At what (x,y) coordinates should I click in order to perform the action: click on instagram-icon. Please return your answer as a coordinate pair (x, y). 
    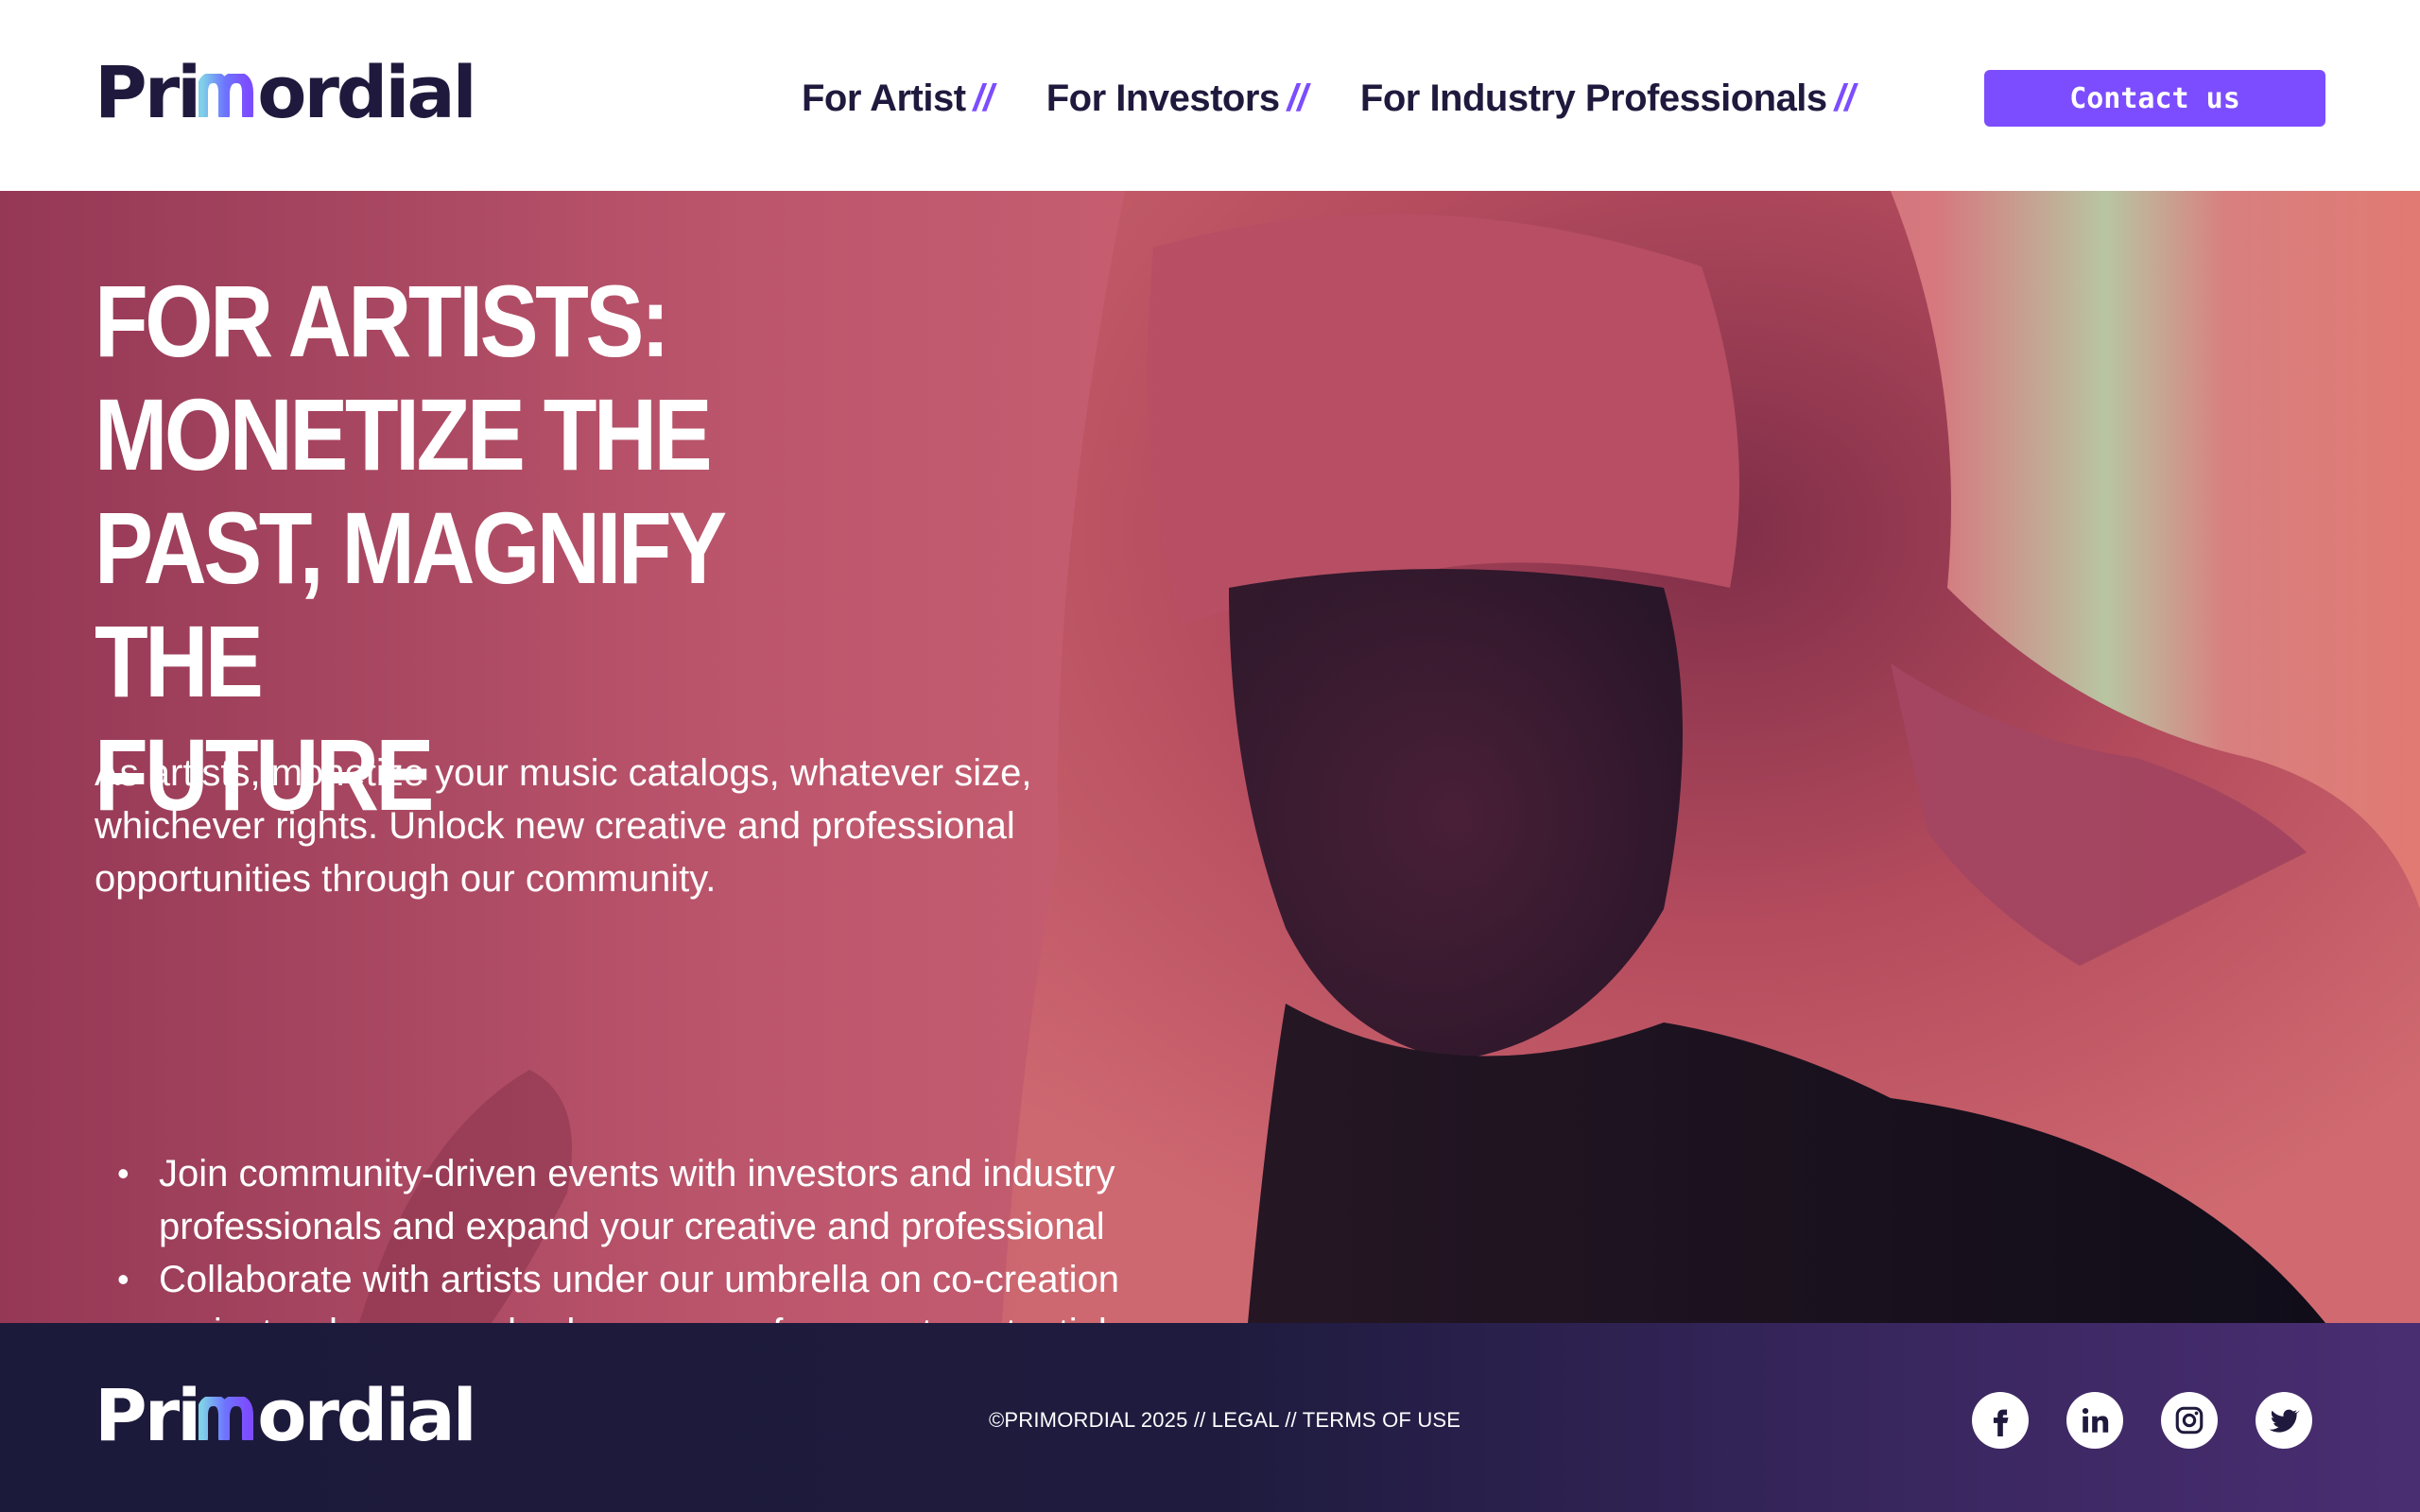
    Looking at the image, I should click on (2189, 1420).